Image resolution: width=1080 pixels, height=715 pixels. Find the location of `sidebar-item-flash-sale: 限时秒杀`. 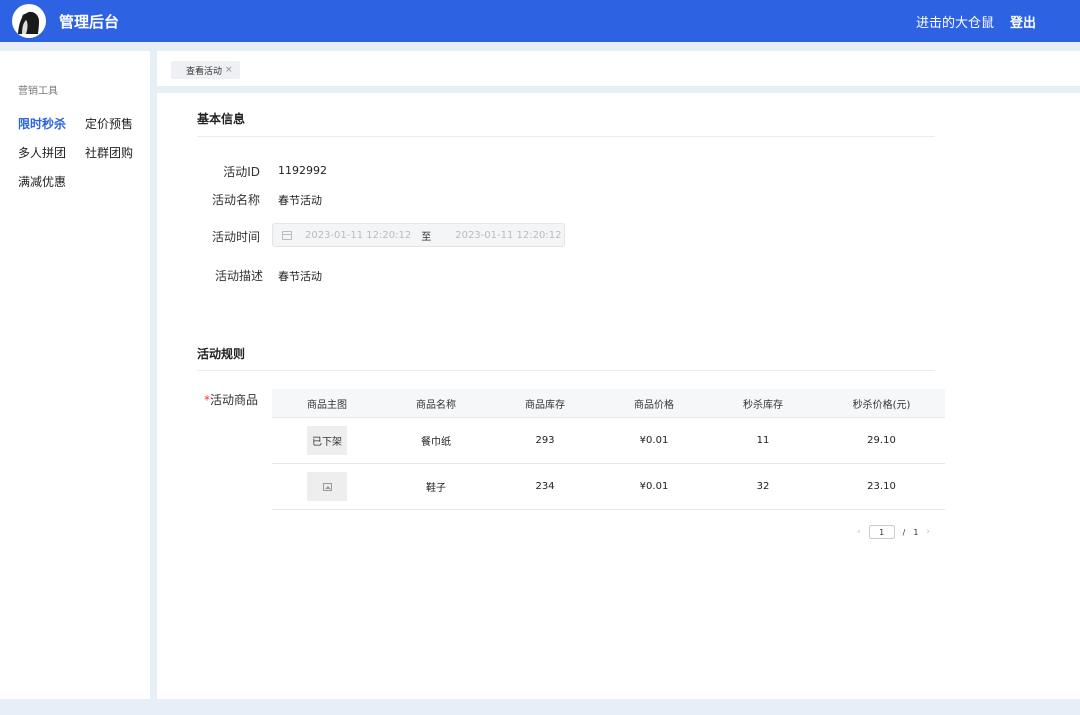

sidebar-item-flash-sale: 限时秒杀 is located at coordinates (42, 123).